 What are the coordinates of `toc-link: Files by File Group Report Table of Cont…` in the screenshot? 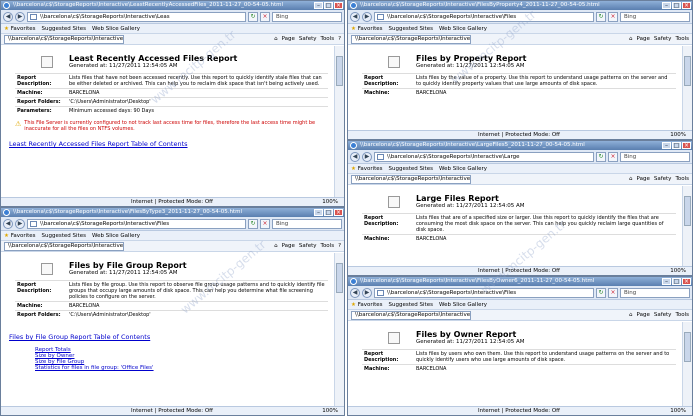 It's located at (168, 337).